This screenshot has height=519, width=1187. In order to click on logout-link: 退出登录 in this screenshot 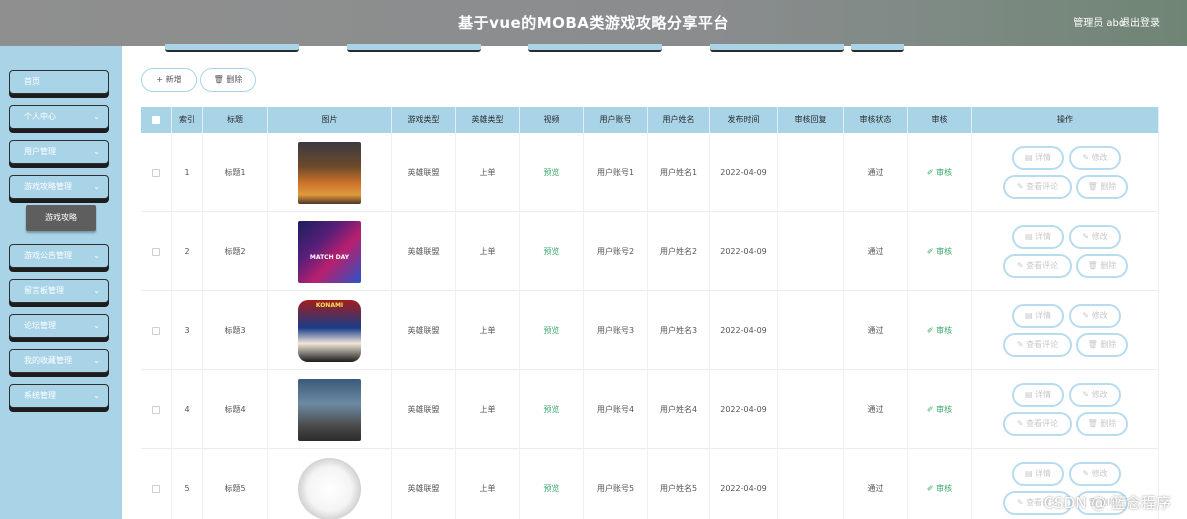, I will do `click(1140, 21)`.